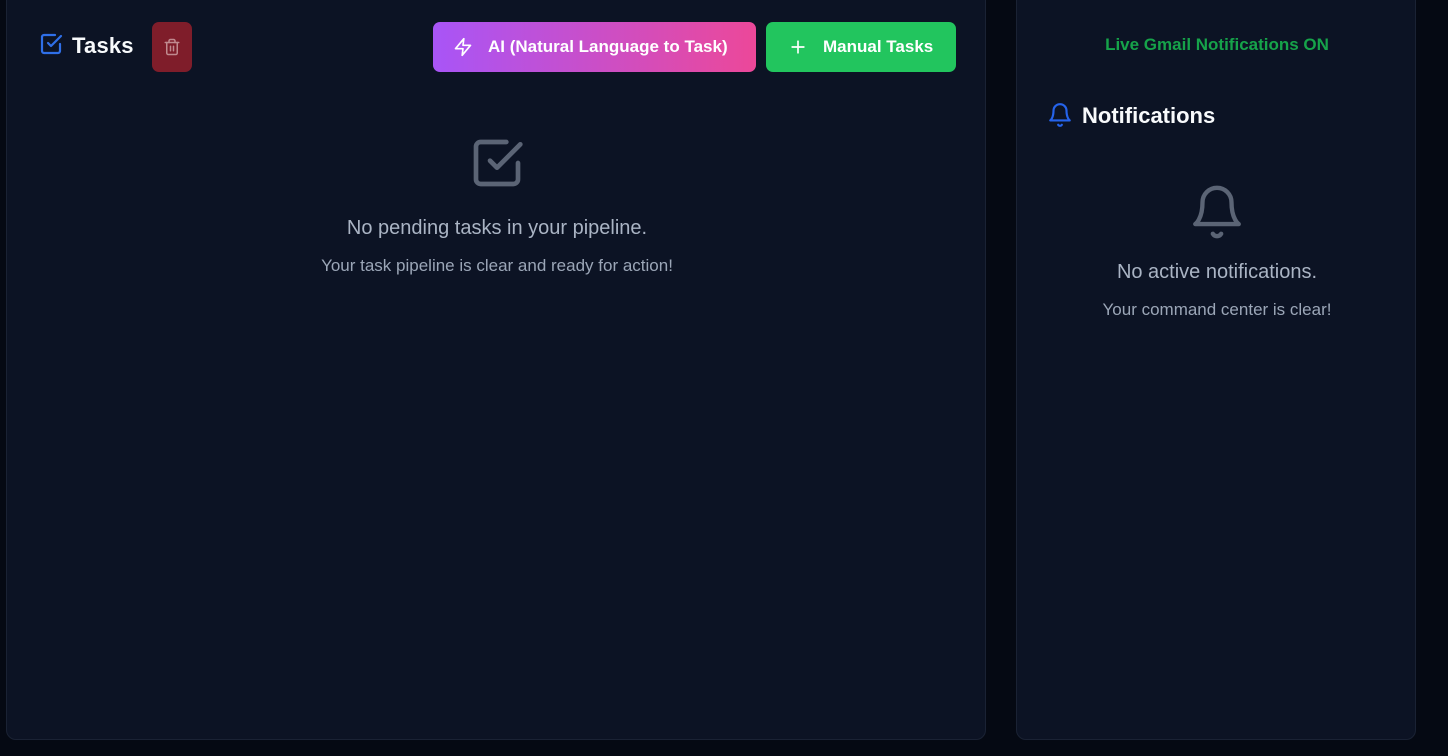 Image resolution: width=1448 pixels, height=756 pixels. Describe the element at coordinates (1217, 44) in the screenshot. I see `live-gmail-status: Live Gmail Notifications ON` at that location.